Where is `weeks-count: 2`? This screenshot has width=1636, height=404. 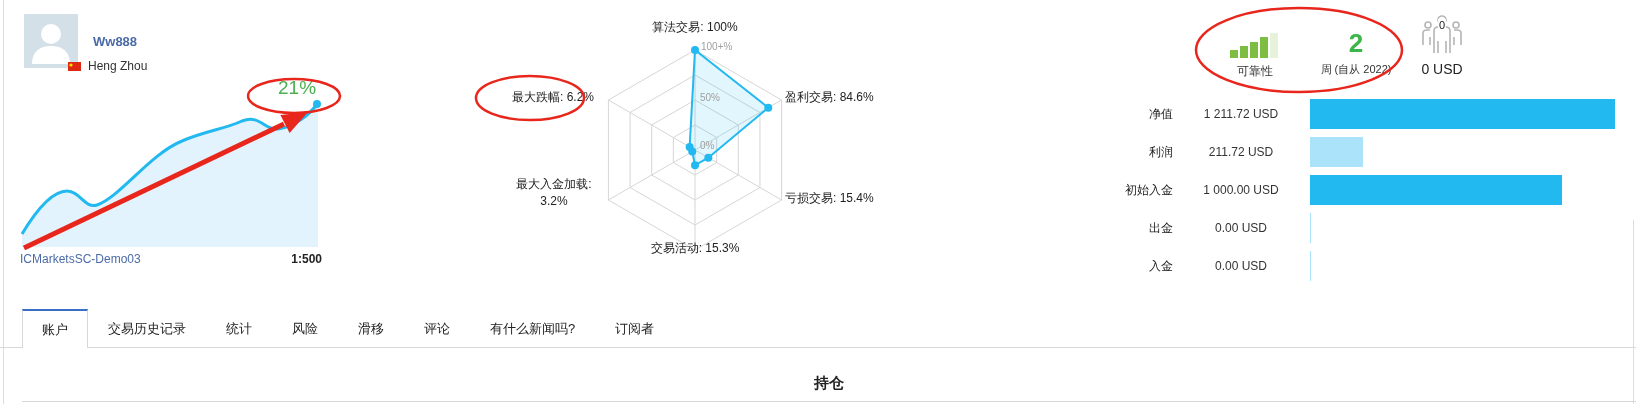 weeks-count: 2 is located at coordinates (1356, 43).